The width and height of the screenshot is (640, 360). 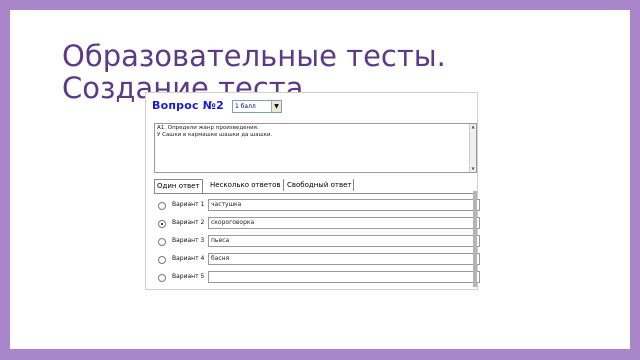 What do you see at coordinates (188, 222) in the screenshot?
I see `answer-option-label: Вариант 2` at bounding box center [188, 222].